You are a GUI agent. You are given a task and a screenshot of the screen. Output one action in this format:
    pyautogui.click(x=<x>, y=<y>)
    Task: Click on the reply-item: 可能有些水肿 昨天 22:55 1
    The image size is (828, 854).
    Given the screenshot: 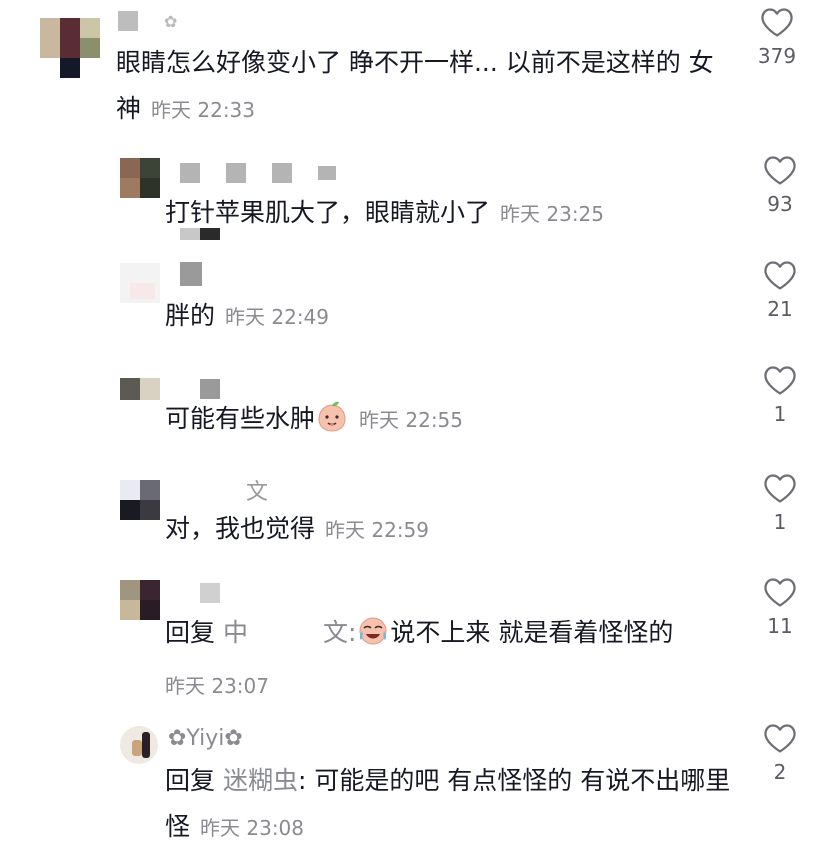 What is the action you would take?
    pyautogui.click(x=414, y=410)
    